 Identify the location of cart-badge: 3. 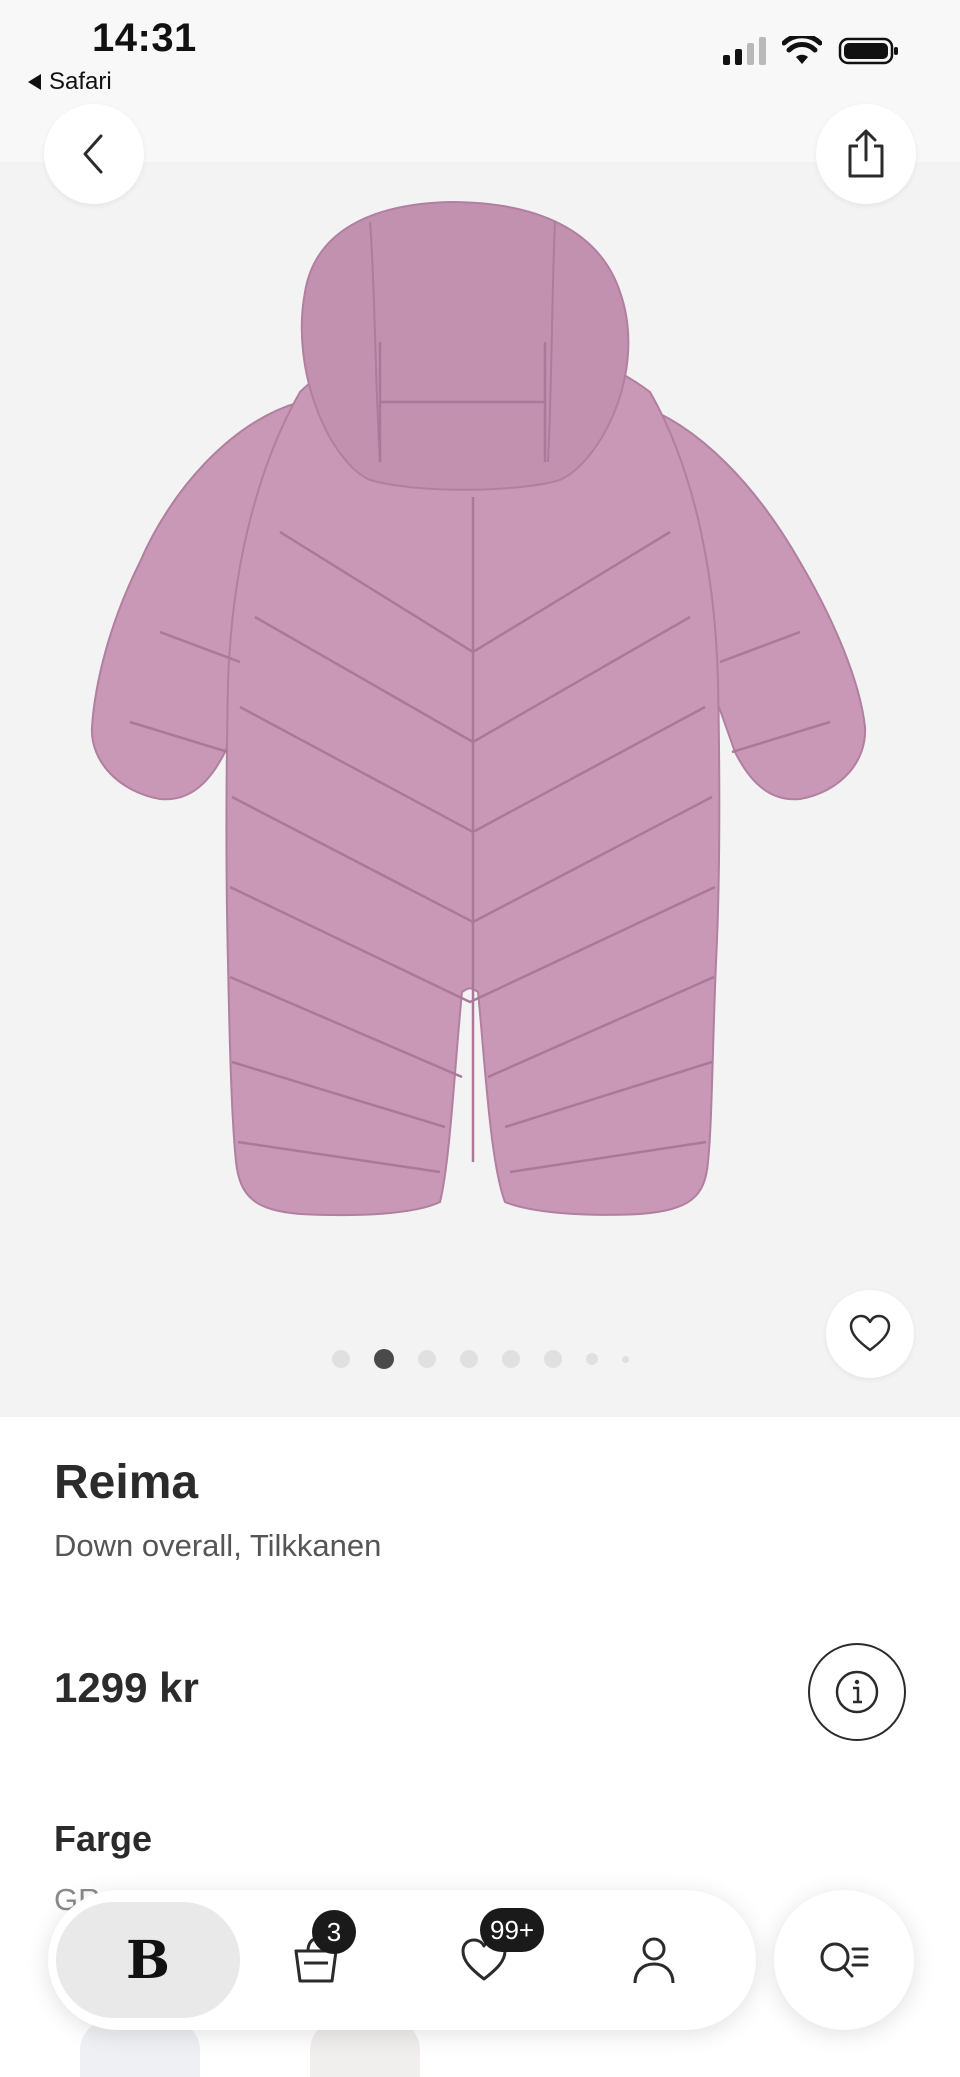
(334, 1932).